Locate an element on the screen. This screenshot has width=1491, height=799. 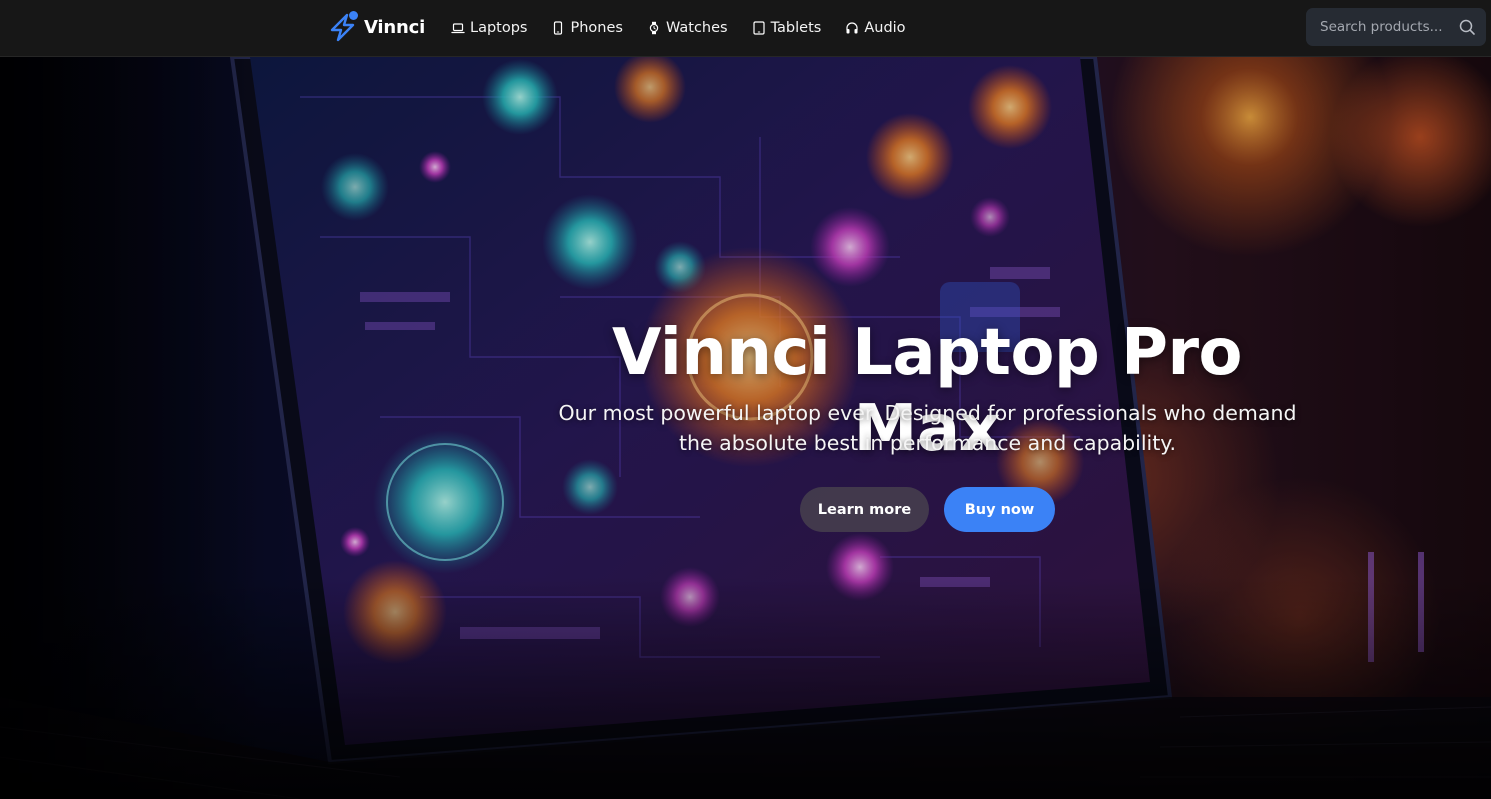
brand-logo-link: Vinnci is located at coordinates (376, 27).